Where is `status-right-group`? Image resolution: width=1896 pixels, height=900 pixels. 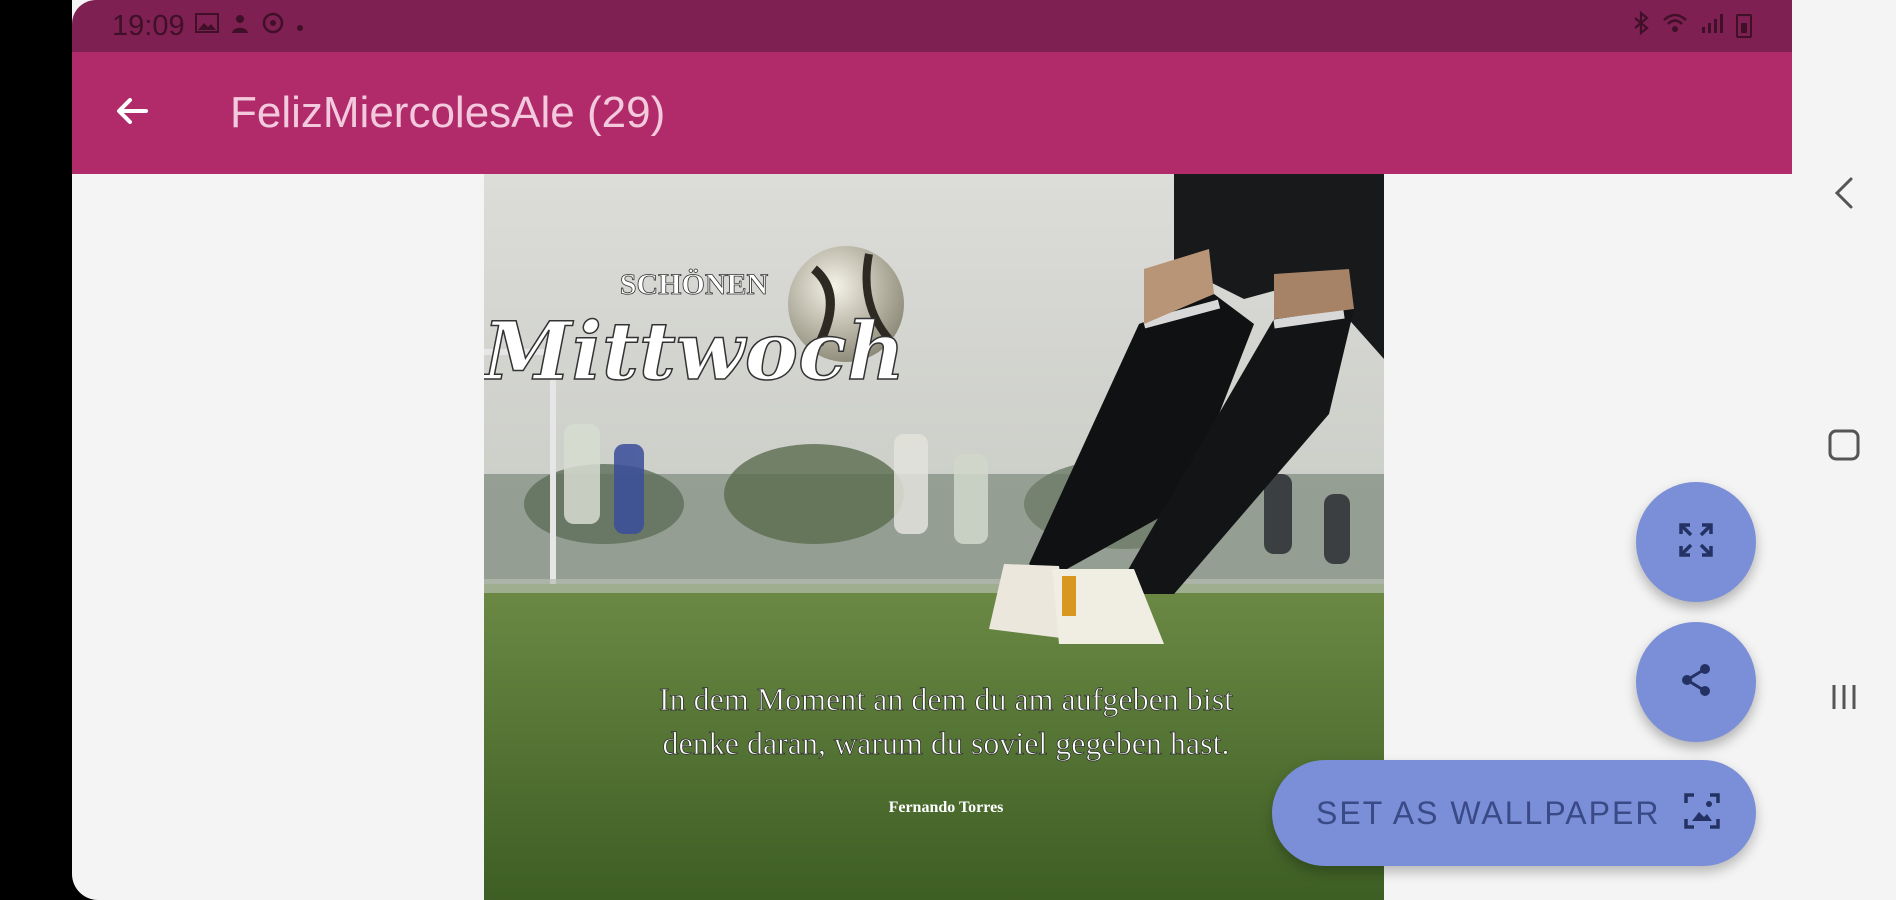
status-right-group is located at coordinates (1692, 26).